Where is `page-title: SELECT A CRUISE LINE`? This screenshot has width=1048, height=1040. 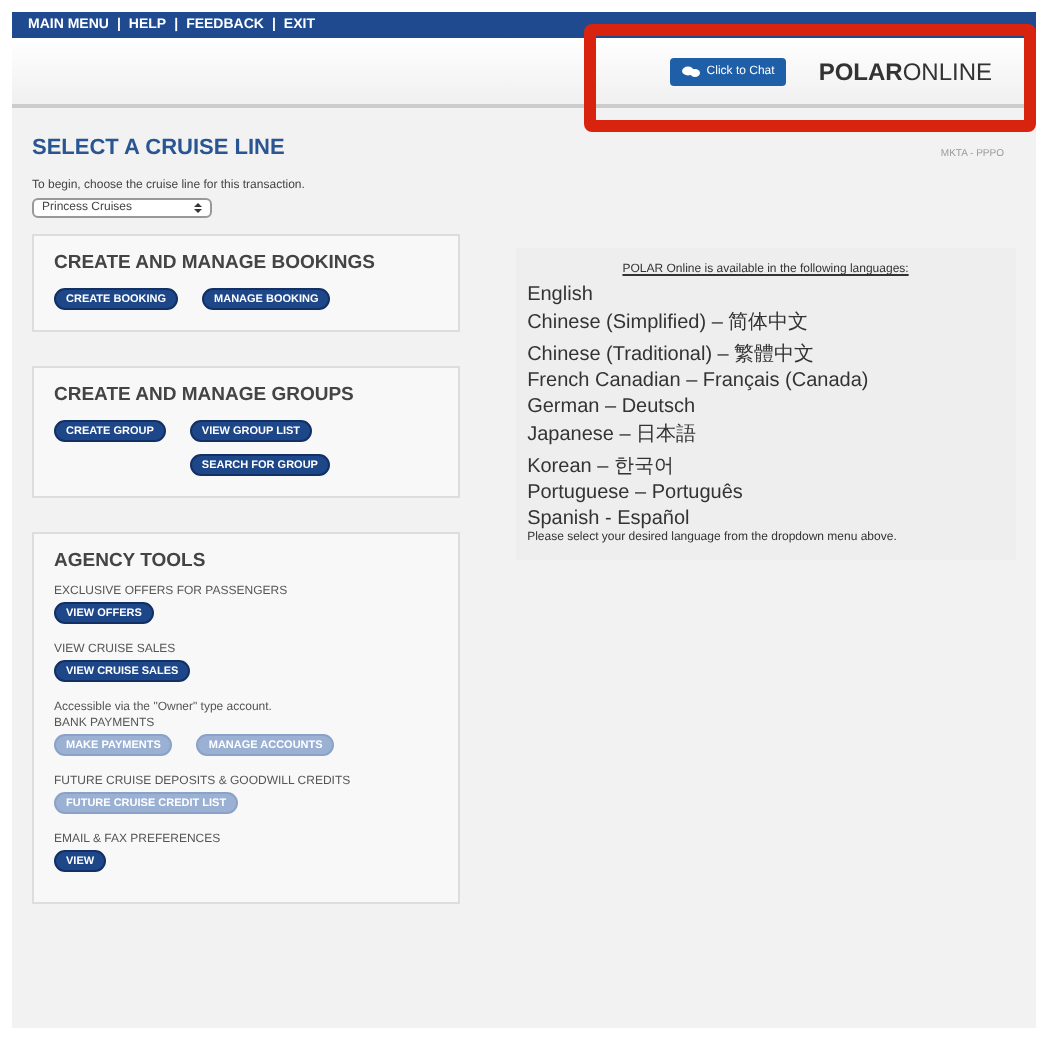 page-title: SELECT A CRUISE LINE is located at coordinates (158, 148).